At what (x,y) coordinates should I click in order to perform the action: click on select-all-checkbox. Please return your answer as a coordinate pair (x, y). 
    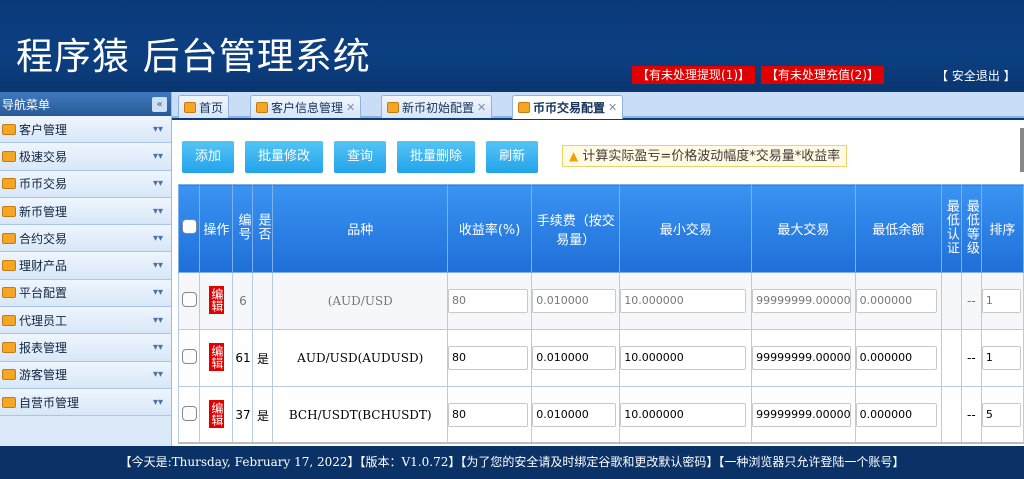
    Looking at the image, I should click on (189, 226).